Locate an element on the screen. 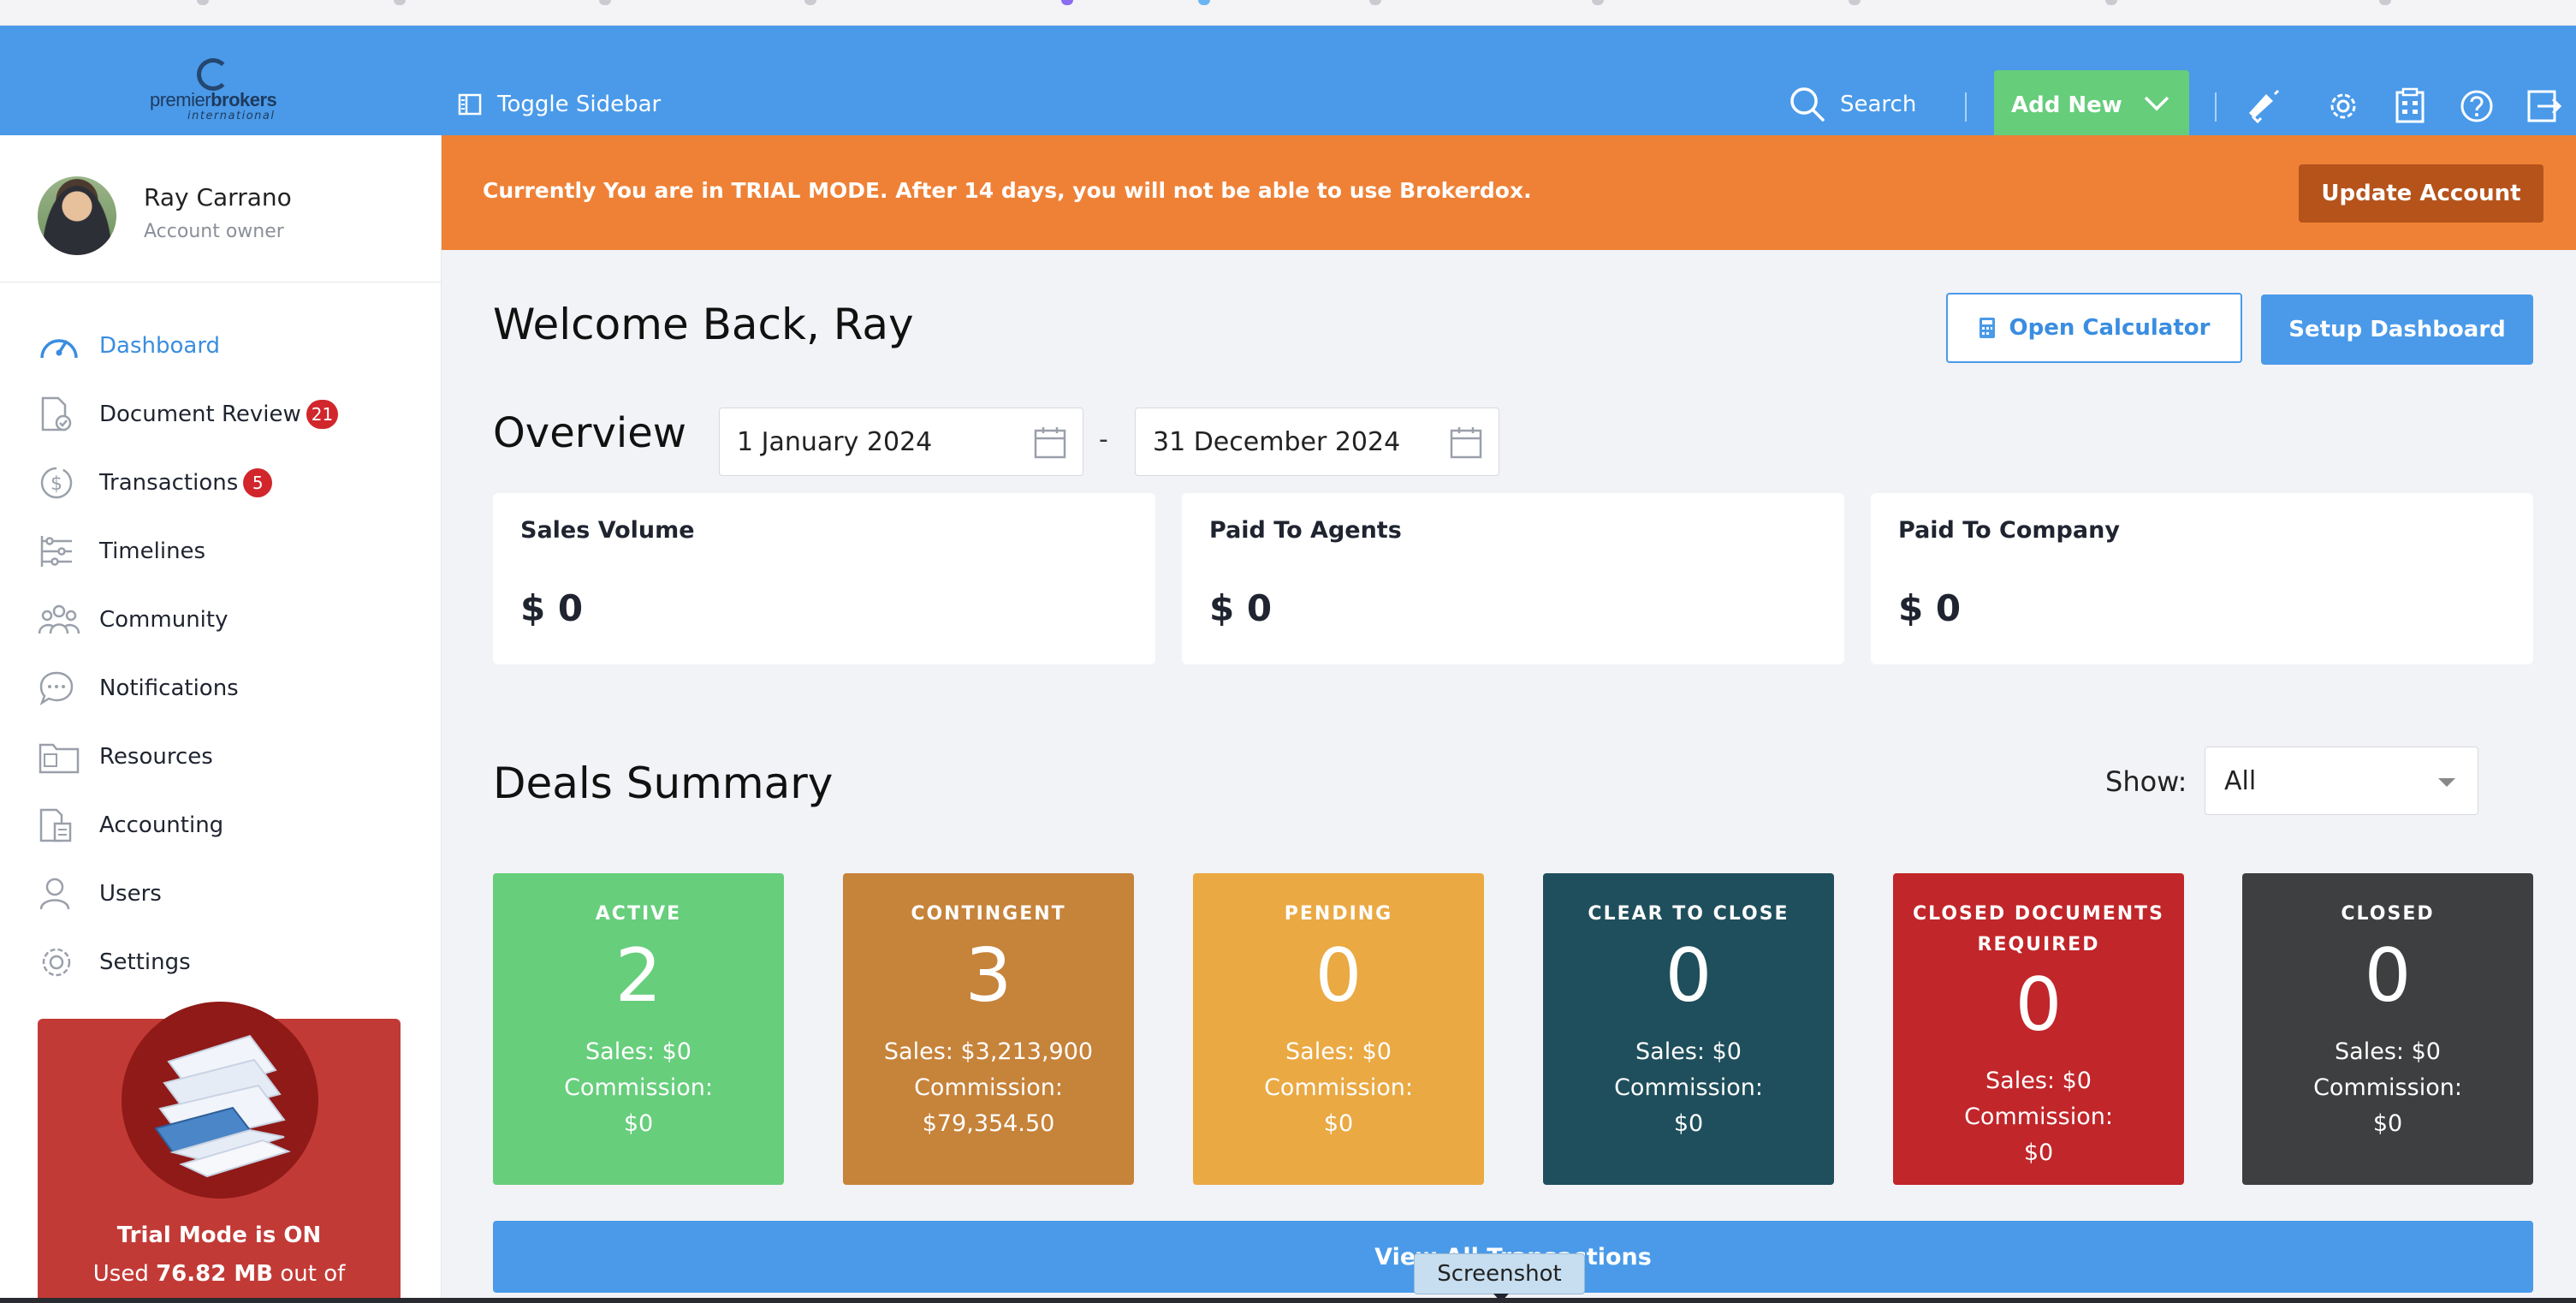  setup-dashboard-button: Setup Dashboard is located at coordinates (2397, 330).